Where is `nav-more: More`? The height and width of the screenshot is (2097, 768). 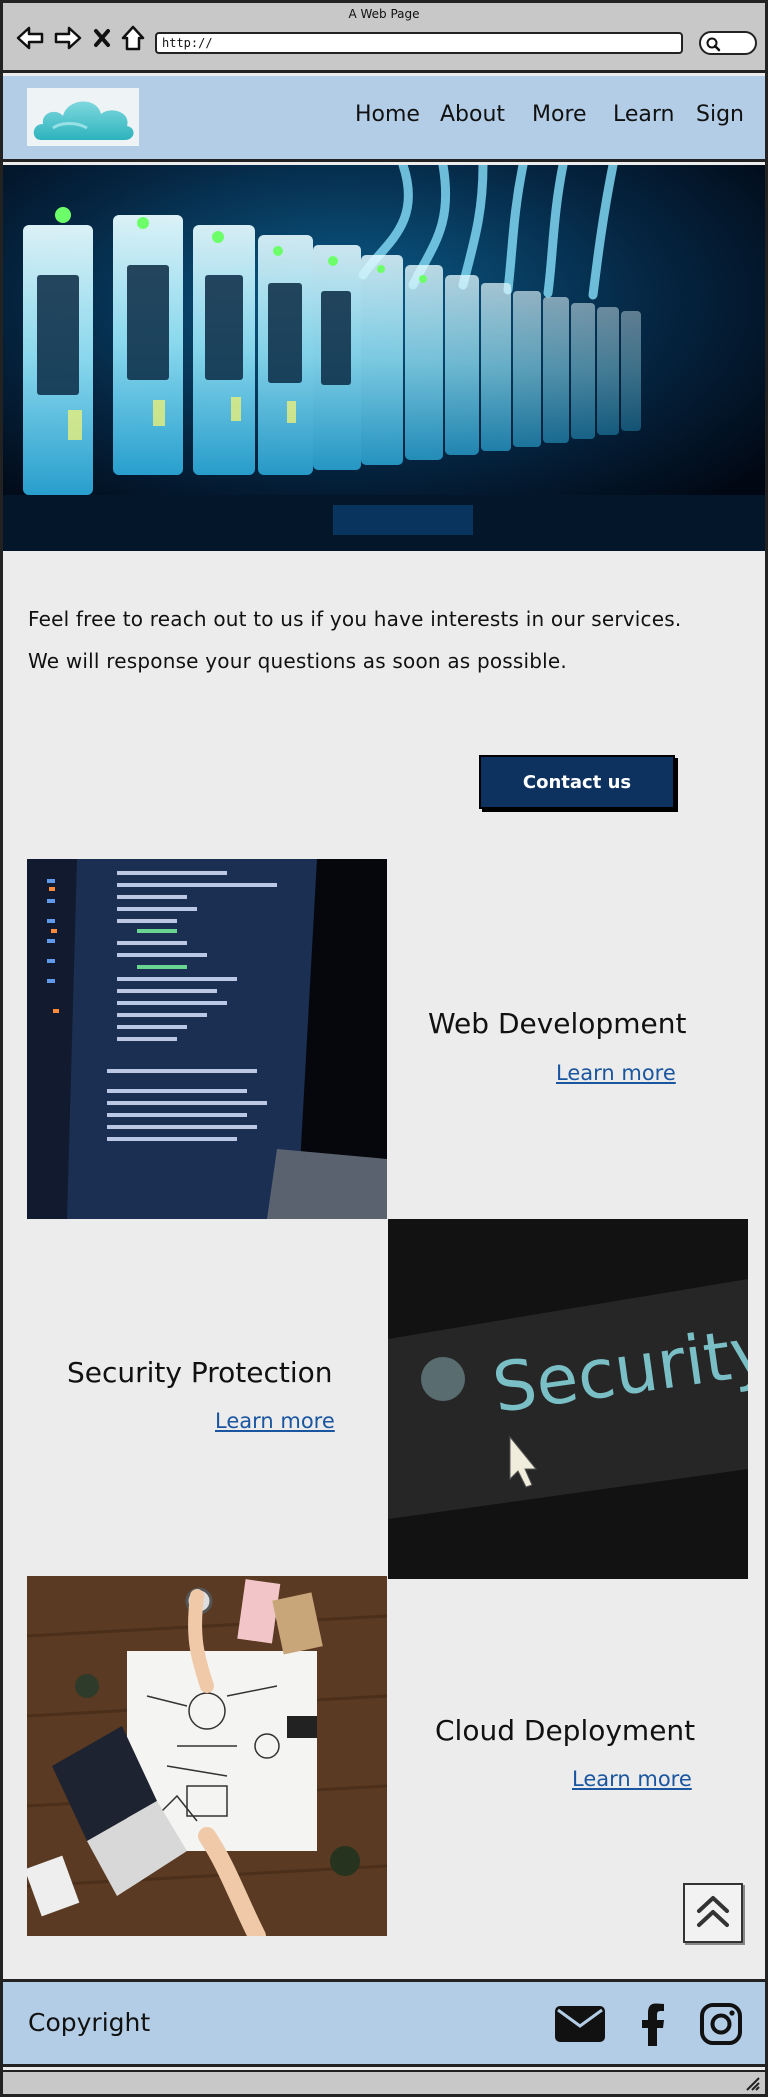 nav-more: More is located at coordinates (559, 114).